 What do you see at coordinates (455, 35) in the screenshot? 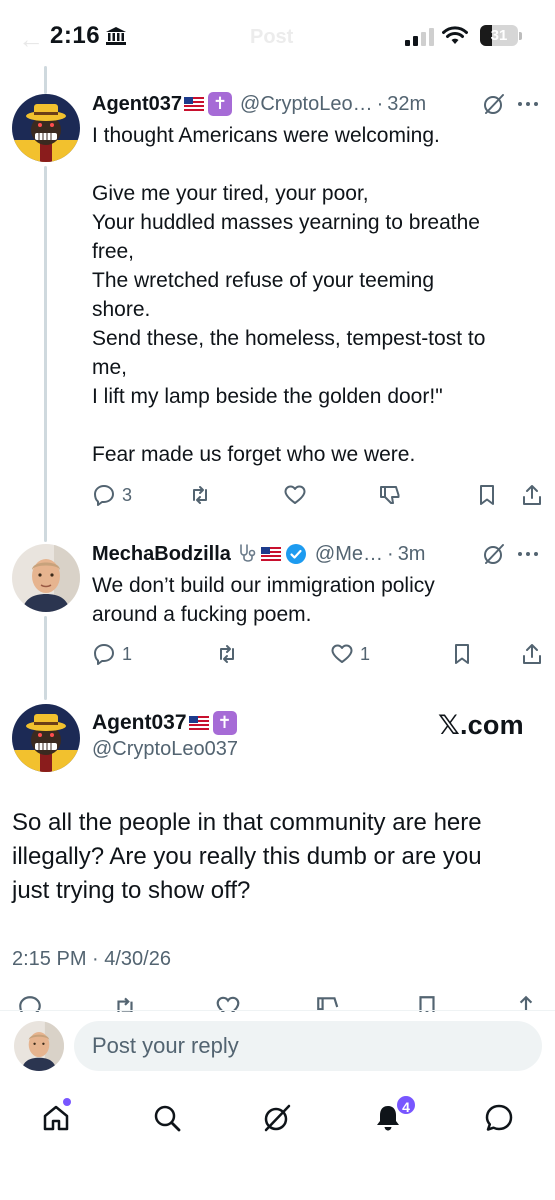
I see `wifi-icon` at bounding box center [455, 35].